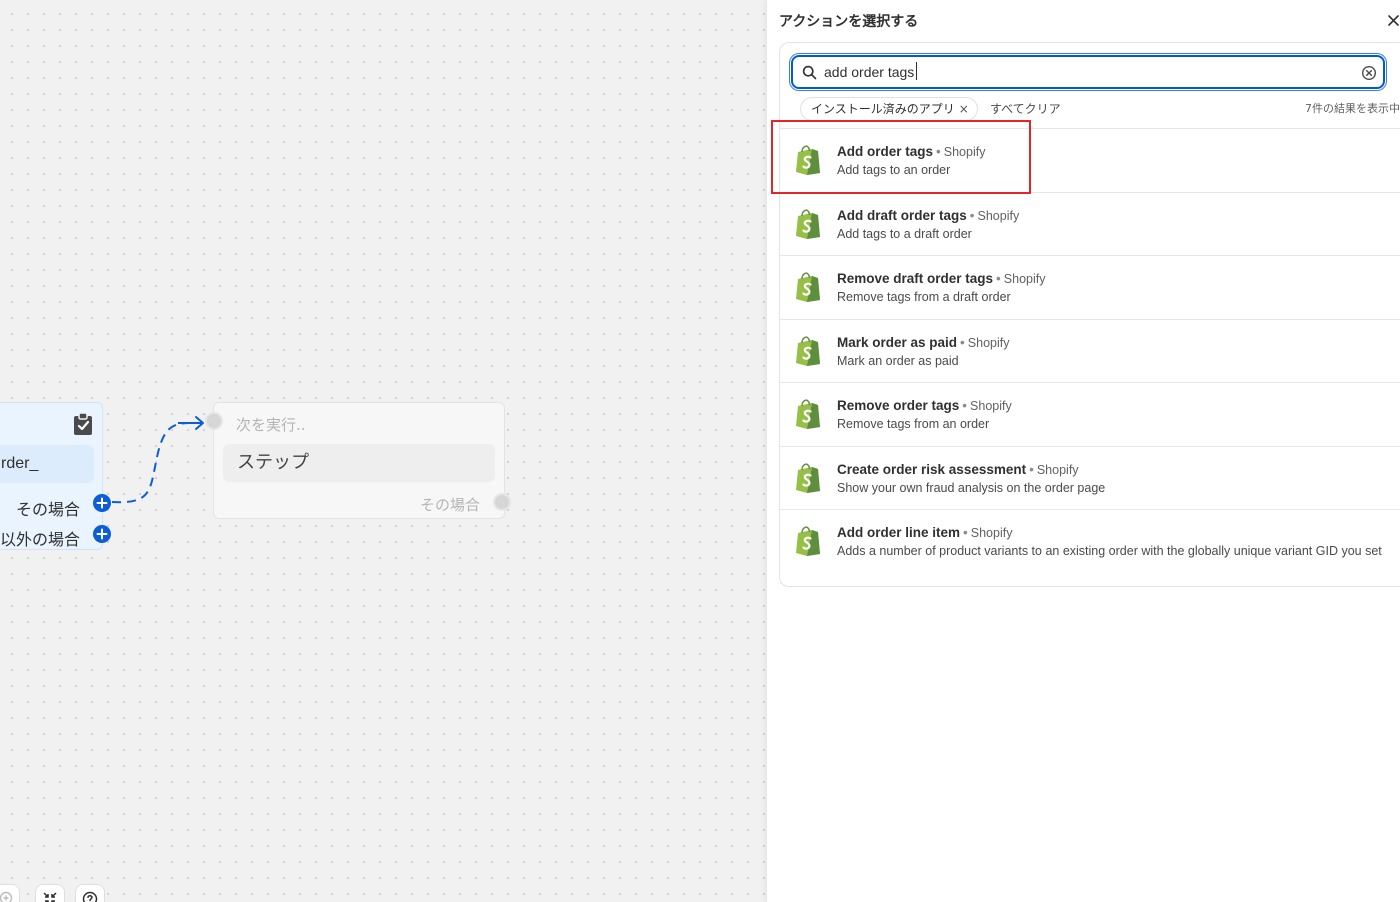  I want to click on search-box, so click(1088, 72).